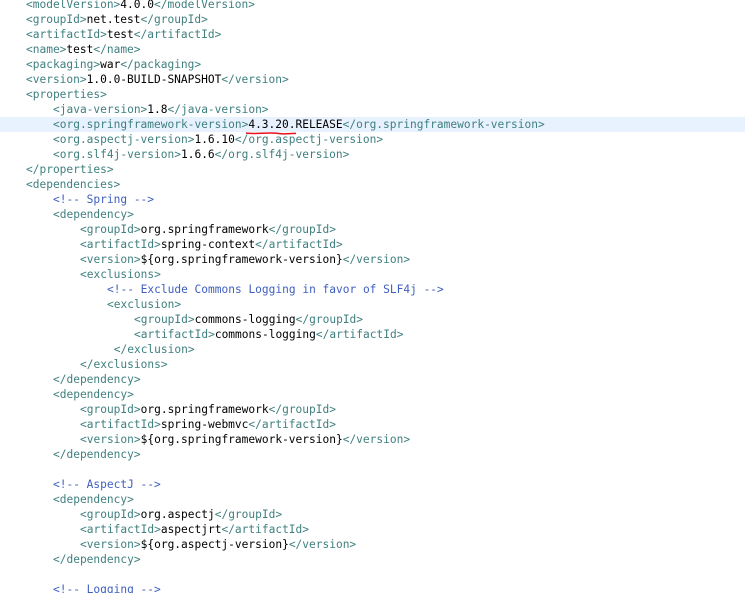 This screenshot has width=745, height=593. I want to click on code-line-content: <artifactId>commons-logging</artifactId>, so click(268, 334).